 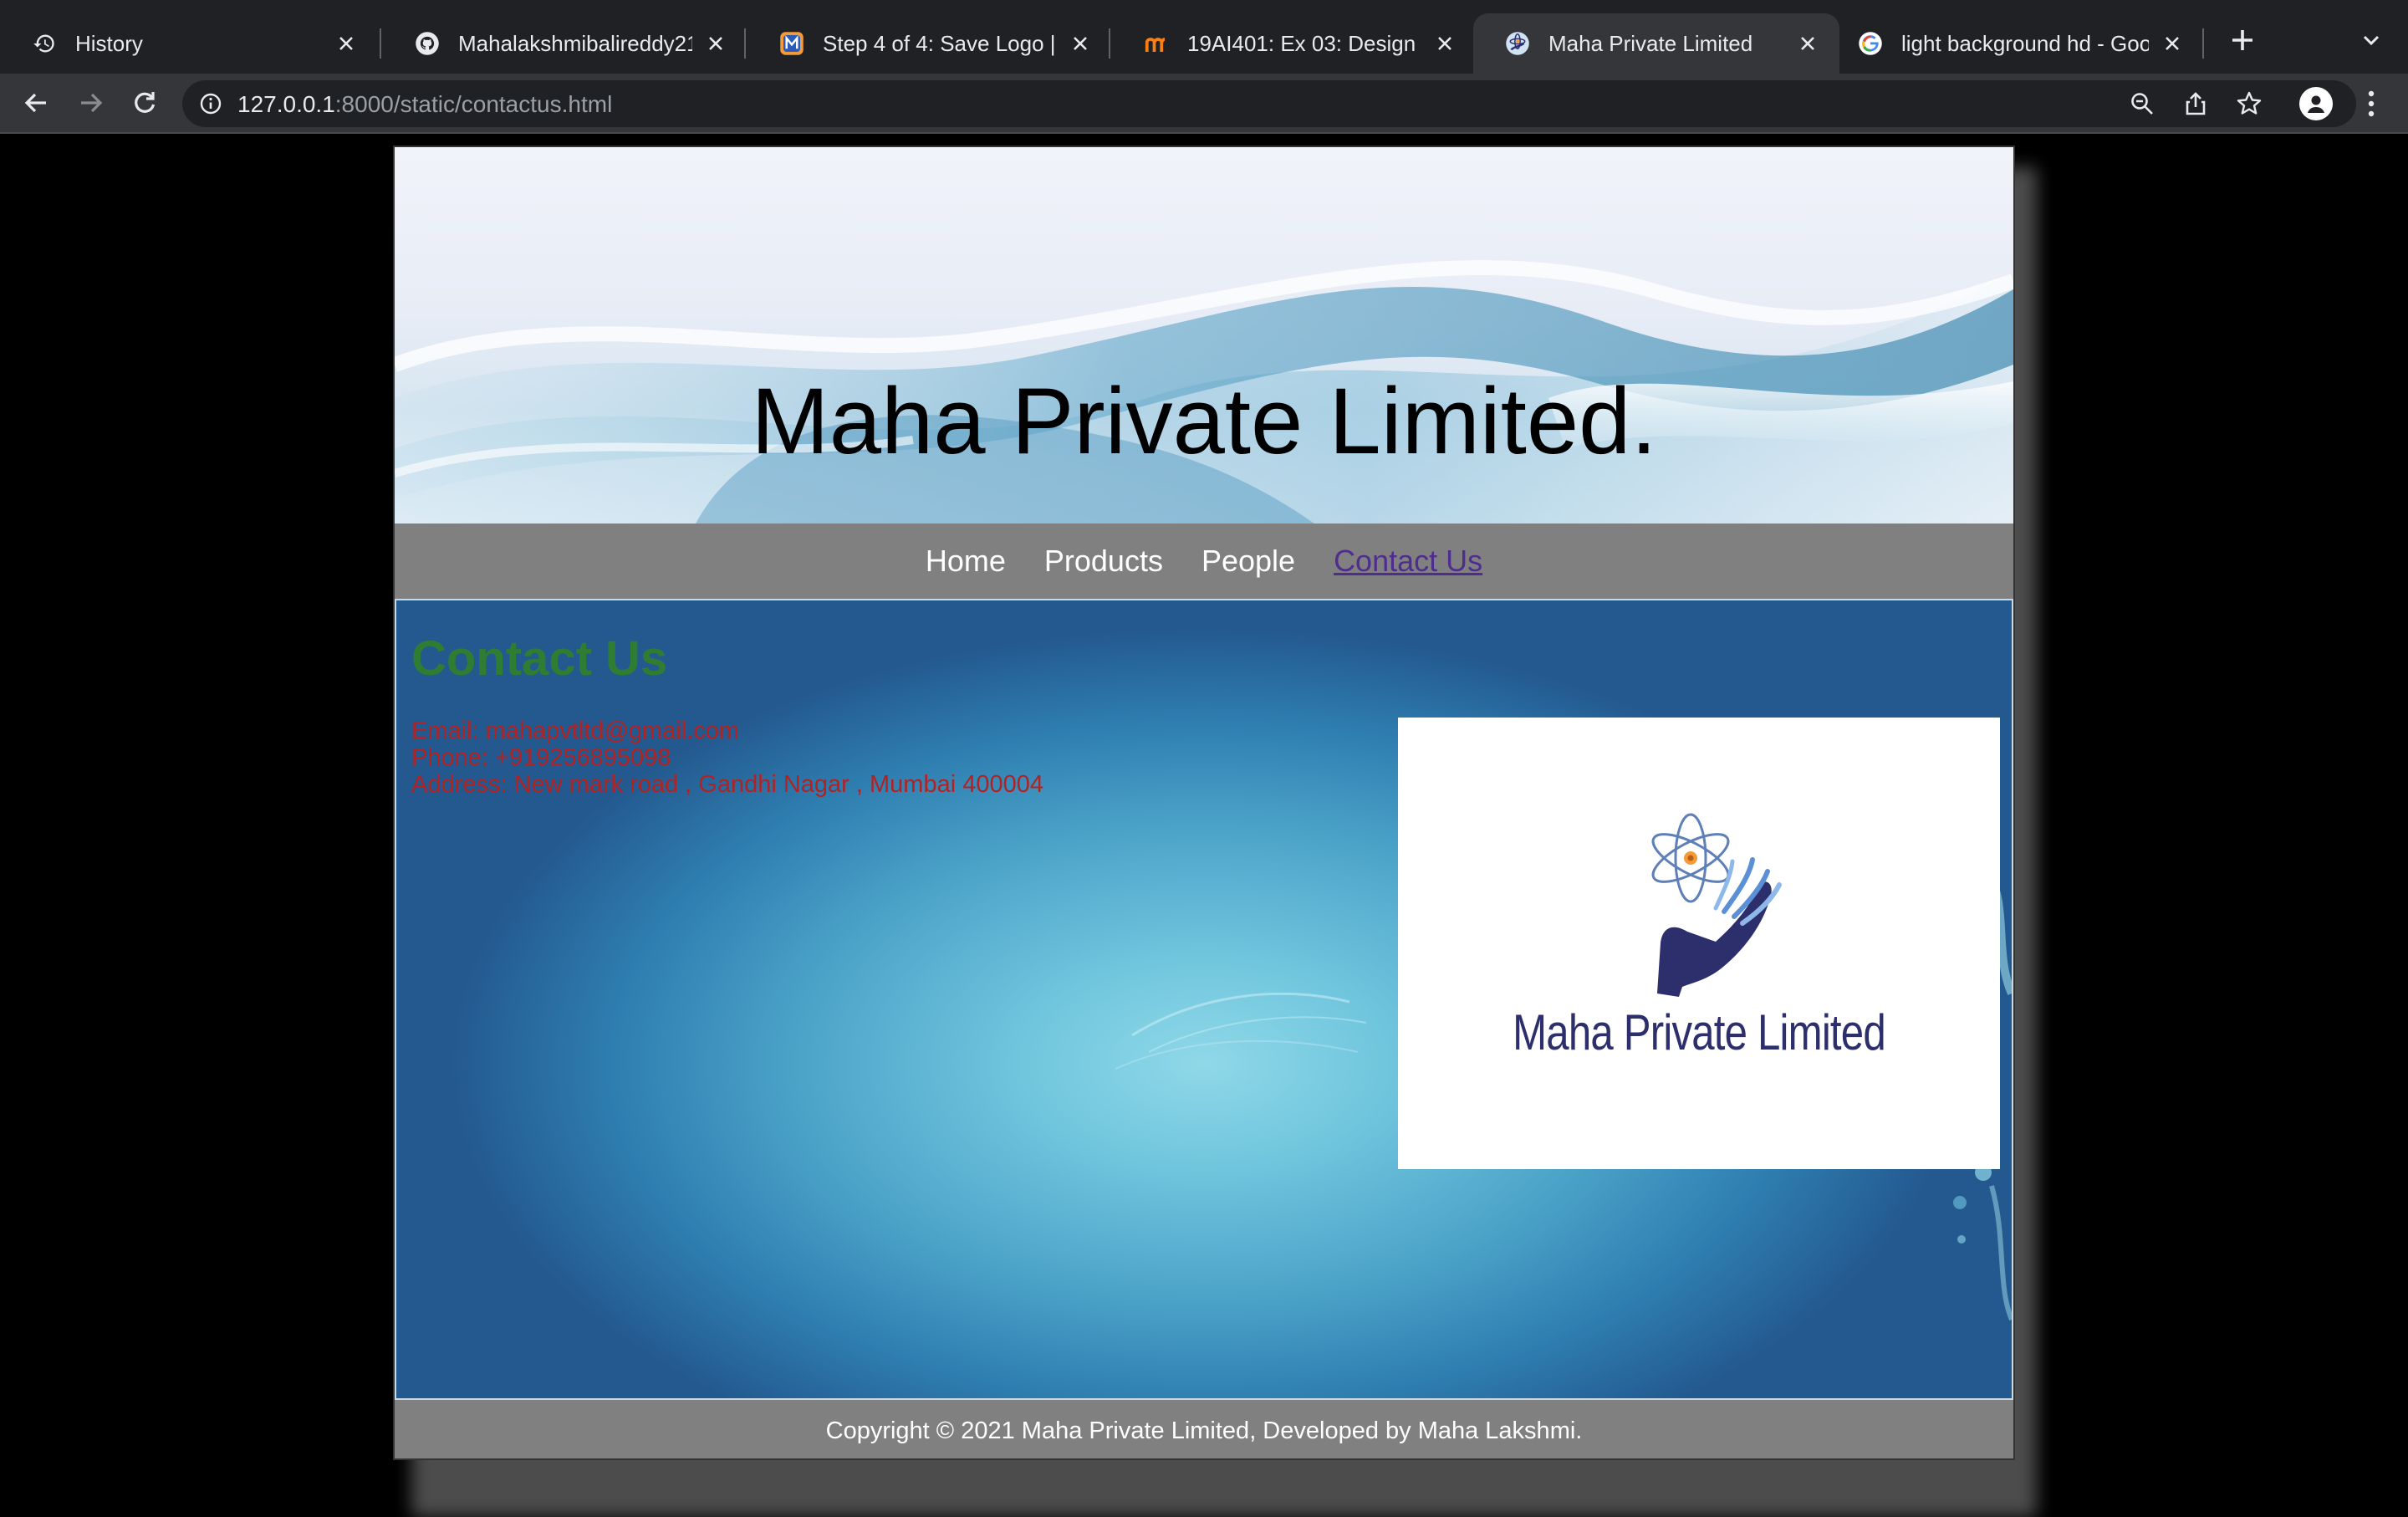 I want to click on forward-button, so click(x=91, y=103).